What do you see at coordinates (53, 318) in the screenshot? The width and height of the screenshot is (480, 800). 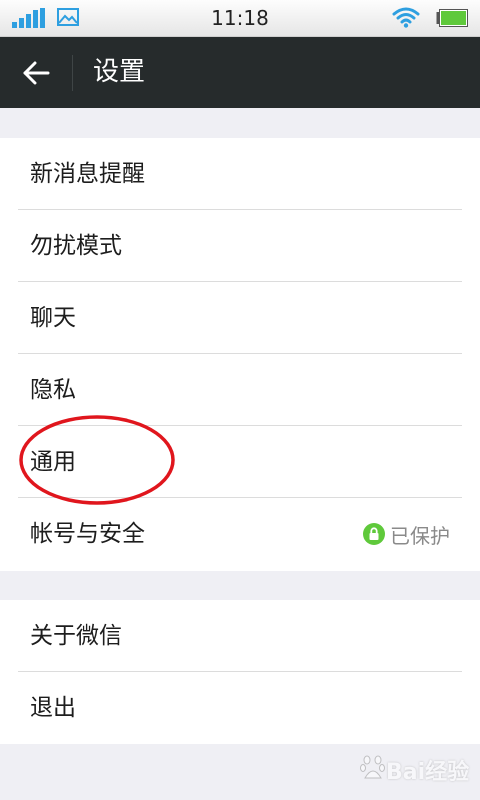 I see `settings-item-label: 聊天` at bounding box center [53, 318].